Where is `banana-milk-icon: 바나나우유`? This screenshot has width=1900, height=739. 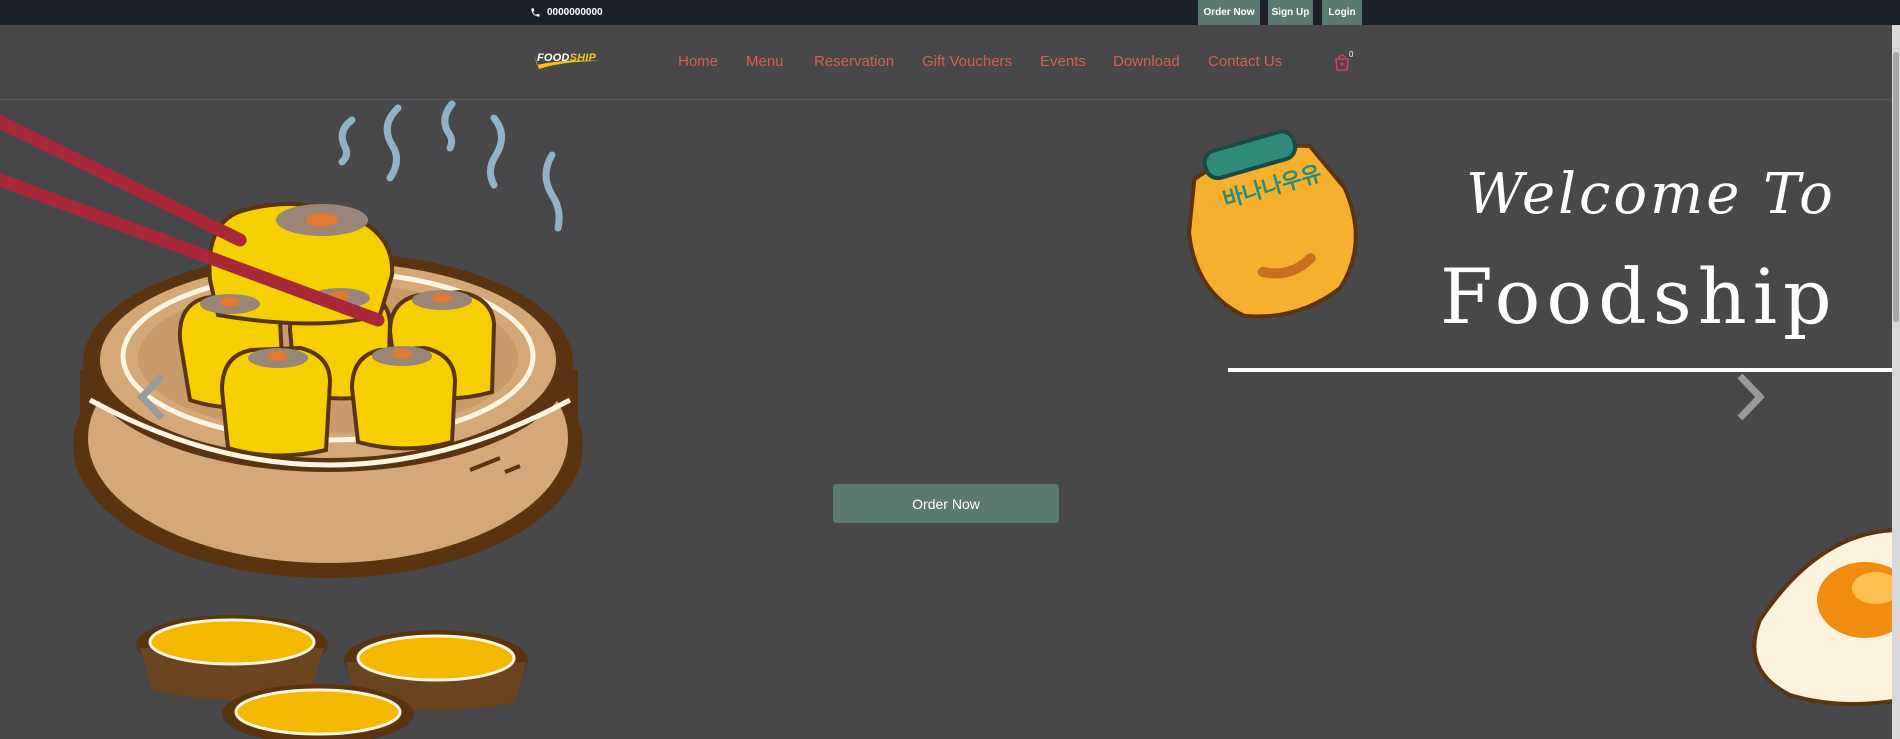 banana-milk-icon: 바나나우유 is located at coordinates (1272, 224).